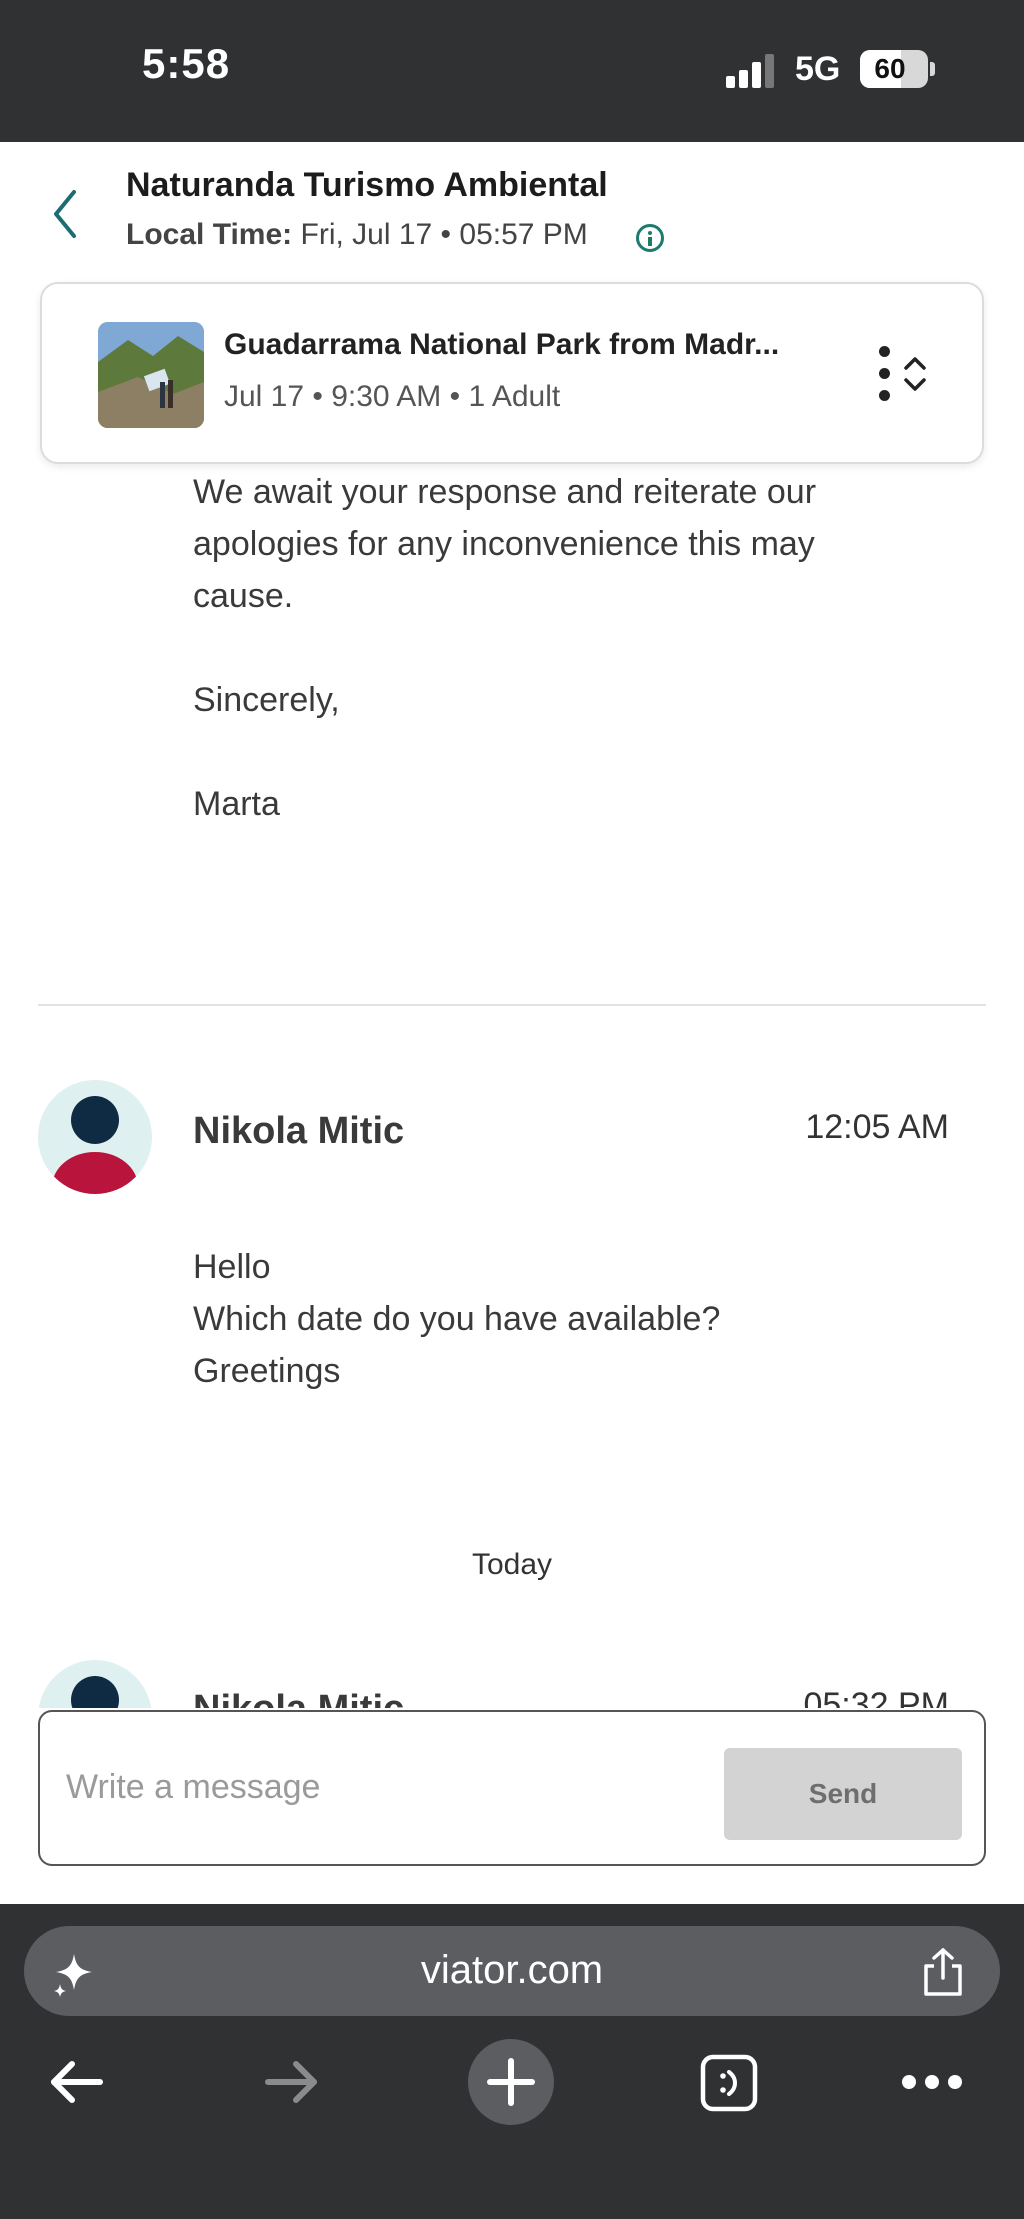 This screenshot has height=2219, width=1024. Describe the element at coordinates (818, 69) in the screenshot. I see `network-label: 5G` at that location.